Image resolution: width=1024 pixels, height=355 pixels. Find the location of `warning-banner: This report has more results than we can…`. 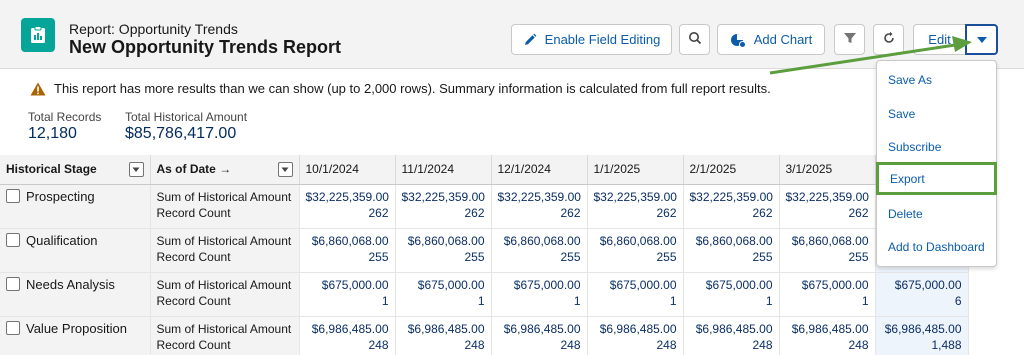

warning-banner: This report has more results than we can… is located at coordinates (400, 88).